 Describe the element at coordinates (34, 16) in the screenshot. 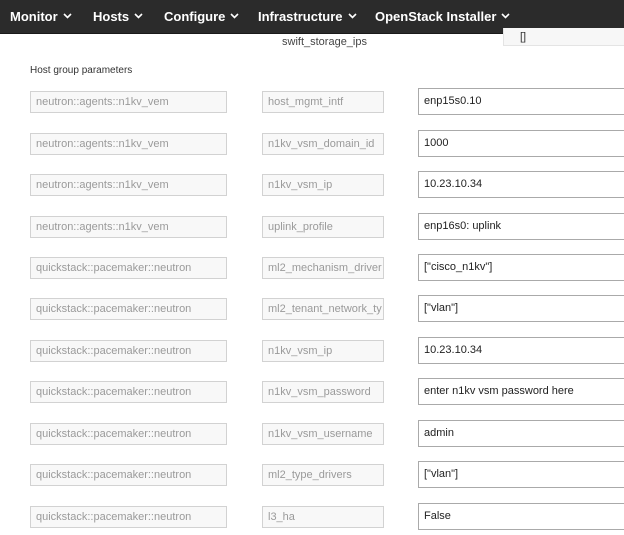

I see `nav-menu-label: Monitor` at that location.